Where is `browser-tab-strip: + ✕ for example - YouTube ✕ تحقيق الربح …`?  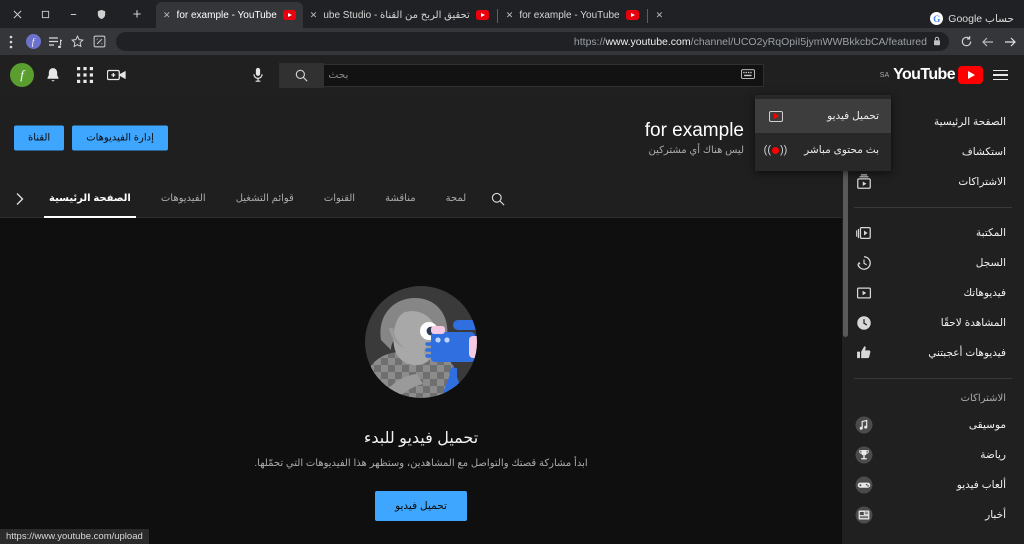 browser-tab-strip: + ✕ for example - YouTube ✕ تحقيق الربح … is located at coordinates (512, 14).